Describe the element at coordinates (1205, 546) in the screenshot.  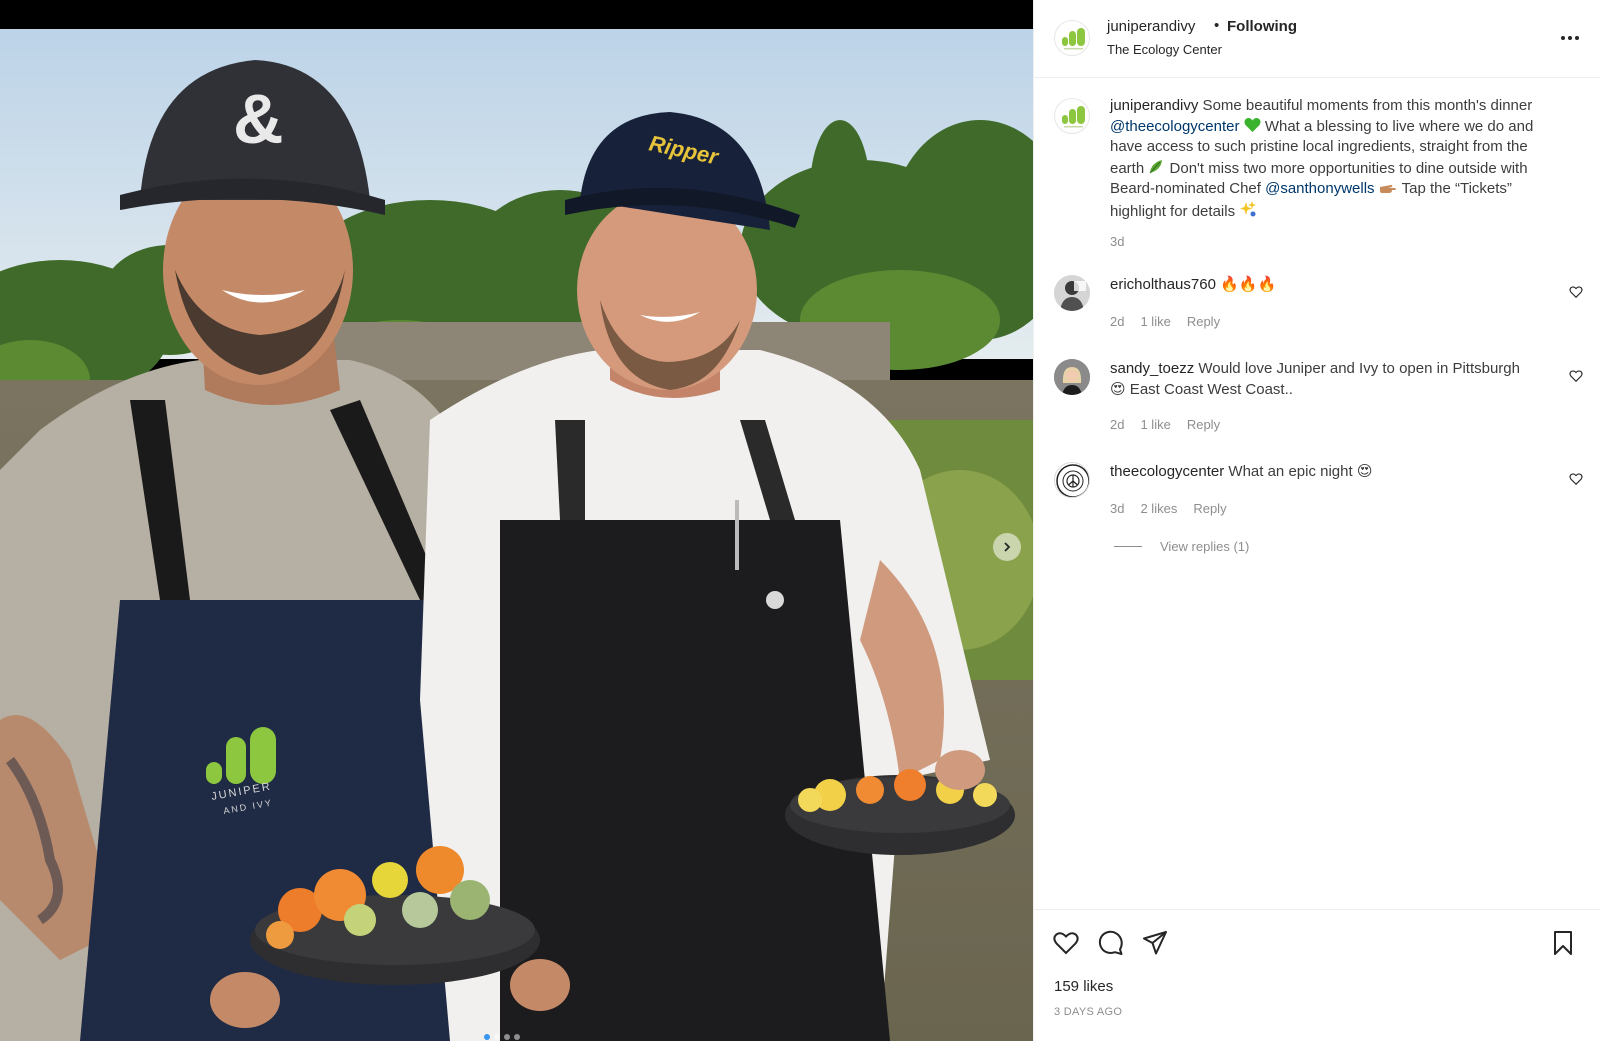
I see `view-replies-label: View replies (1)` at that location.